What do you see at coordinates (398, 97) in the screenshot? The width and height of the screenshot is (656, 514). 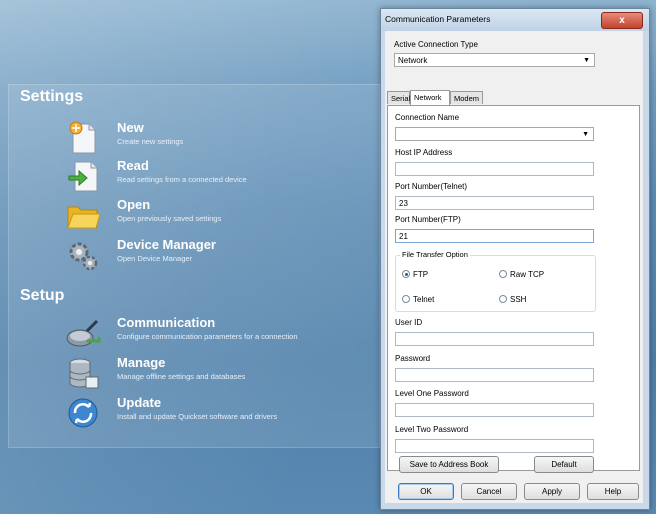 I see `tab-serial: Serial` at bounding box center [398, 97].